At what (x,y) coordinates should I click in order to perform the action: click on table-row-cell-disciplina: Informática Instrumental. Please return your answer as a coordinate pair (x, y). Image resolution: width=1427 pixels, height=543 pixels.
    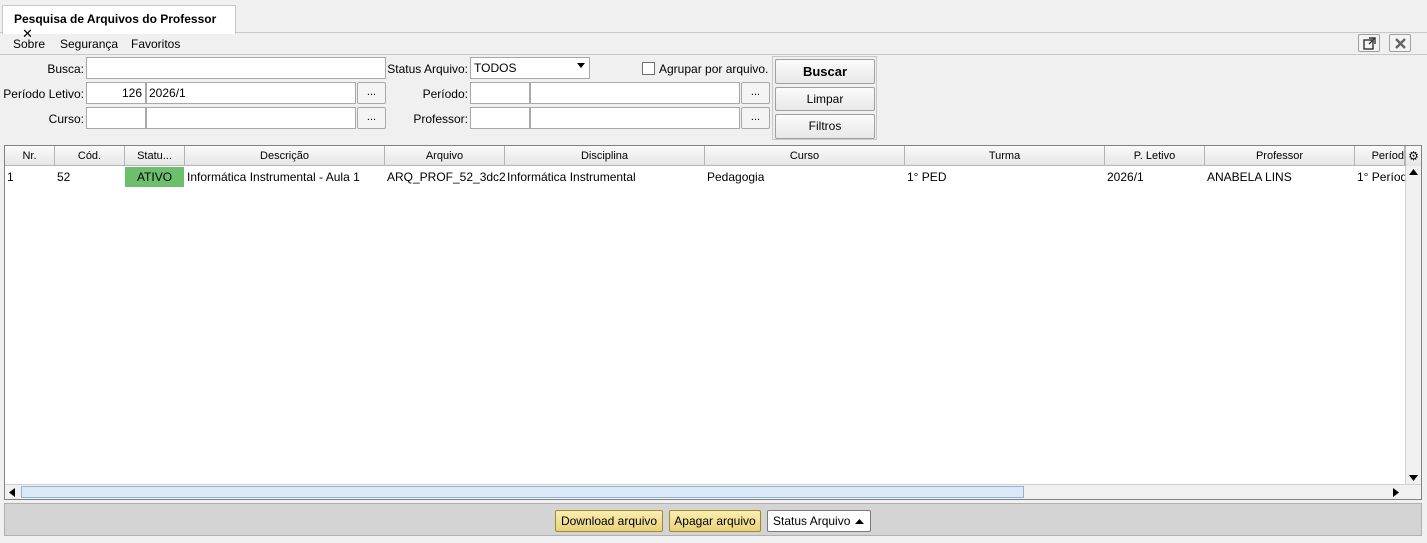
    Looking at the image, I should click on (605, 177).